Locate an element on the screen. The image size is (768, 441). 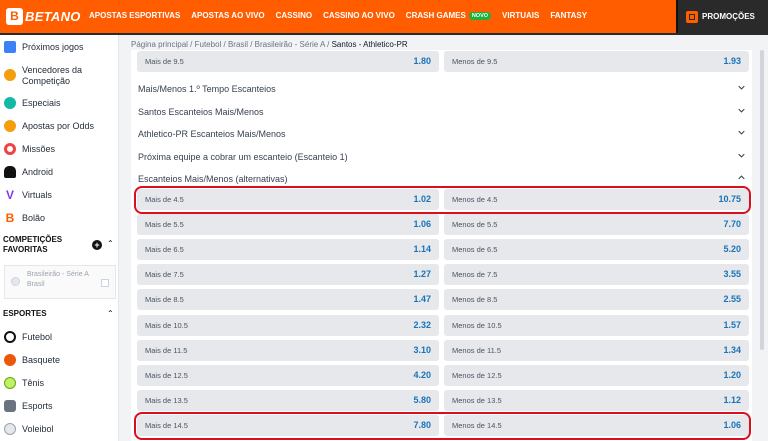
sidebar-item-label: Esports is located at coordinates (37, 405).